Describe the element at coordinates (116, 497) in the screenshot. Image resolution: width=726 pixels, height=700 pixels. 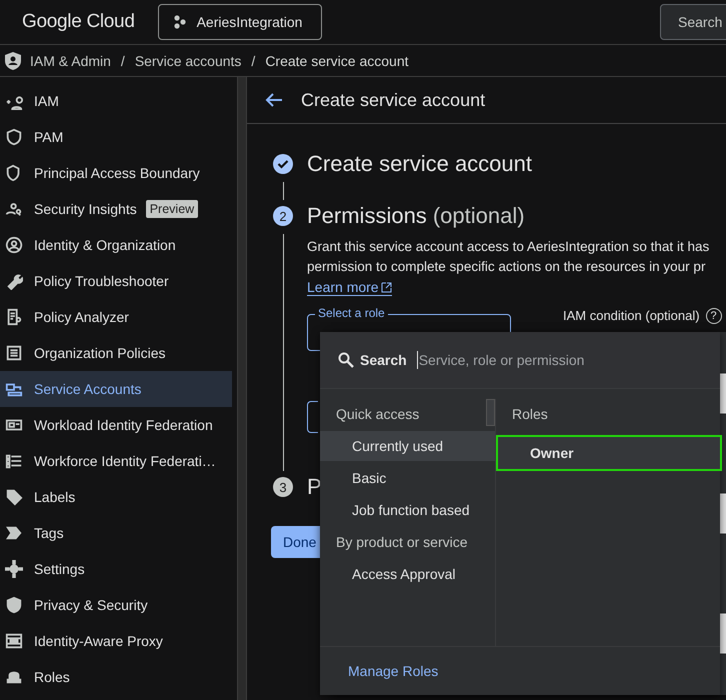
I see `sidebar-item: Labels` at that location.